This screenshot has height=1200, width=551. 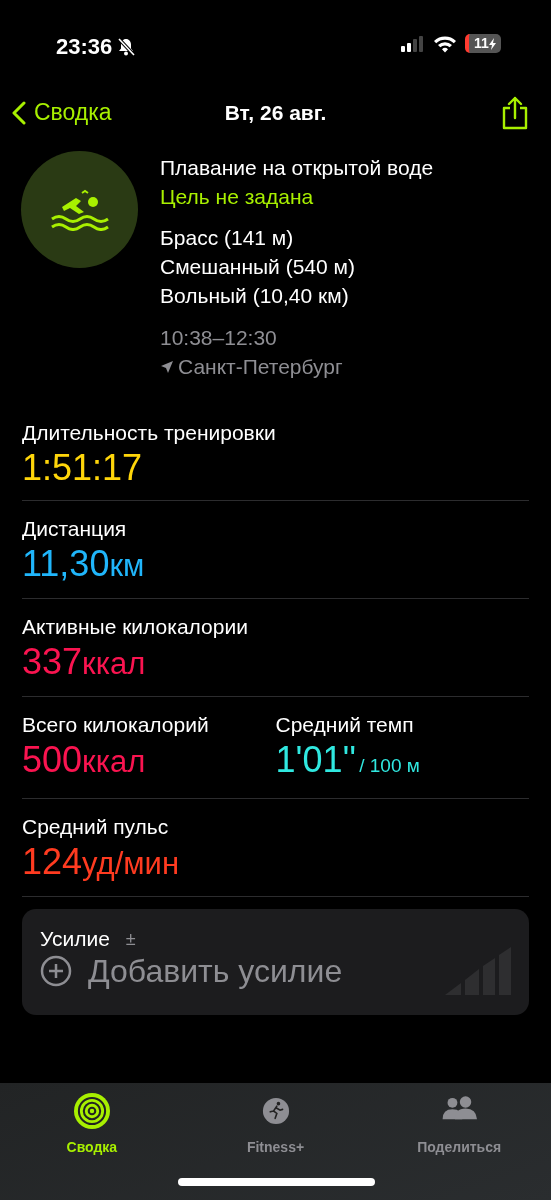 I want to click on workout-name: Плавание на открытой воде, so click(x=297, y=168).